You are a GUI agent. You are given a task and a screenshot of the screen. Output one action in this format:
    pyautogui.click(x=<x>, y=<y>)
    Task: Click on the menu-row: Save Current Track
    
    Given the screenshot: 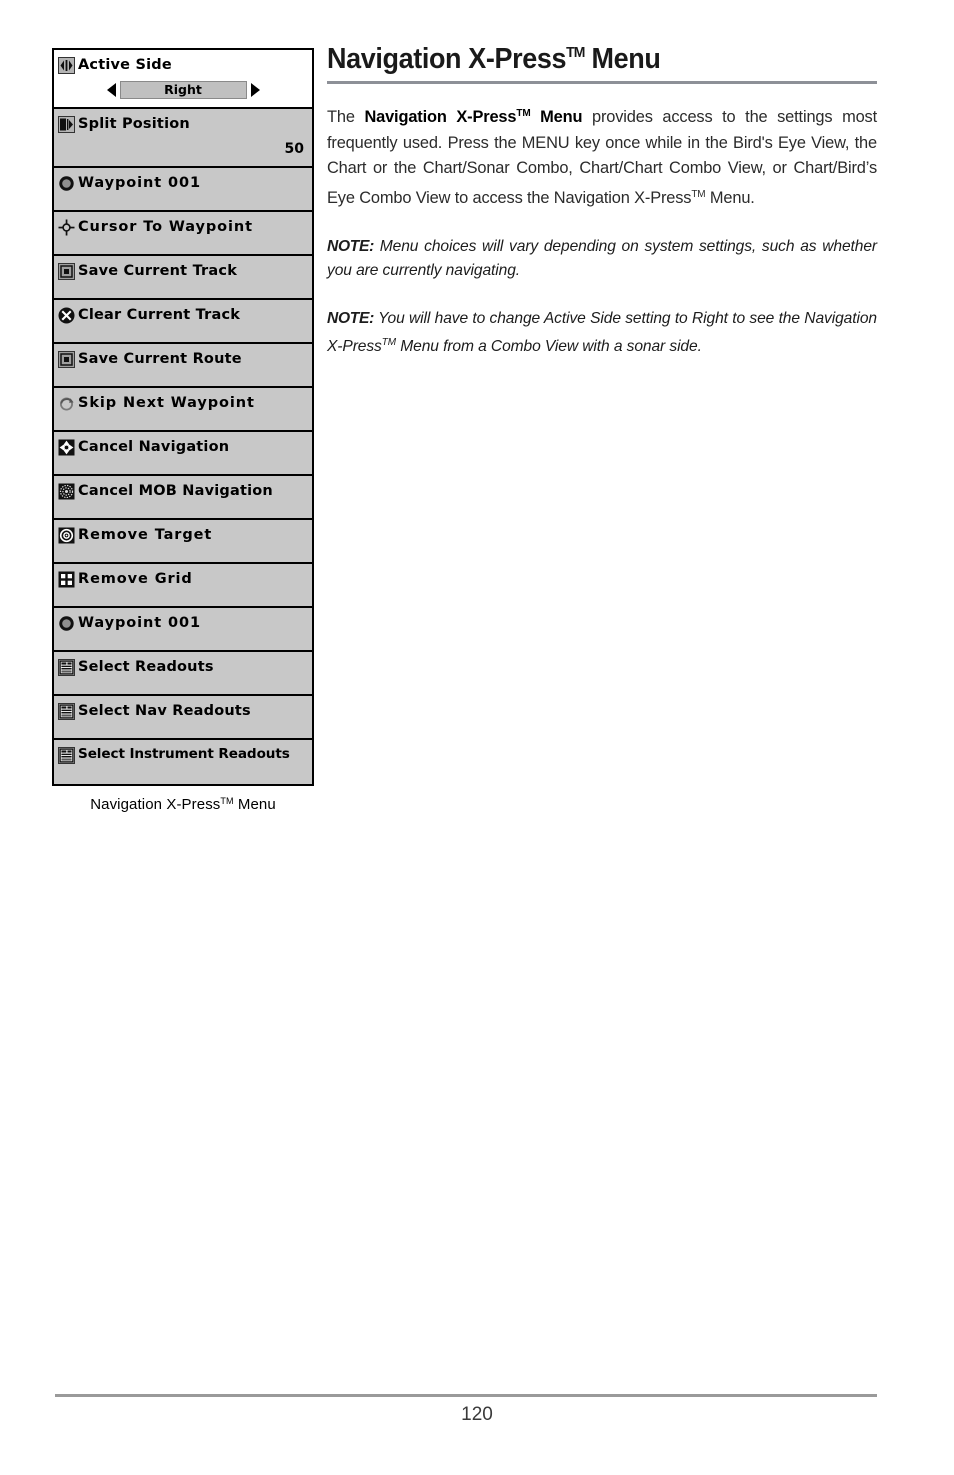 What is the action you would take?
    pyautogui.click(x=183, y=278)
    